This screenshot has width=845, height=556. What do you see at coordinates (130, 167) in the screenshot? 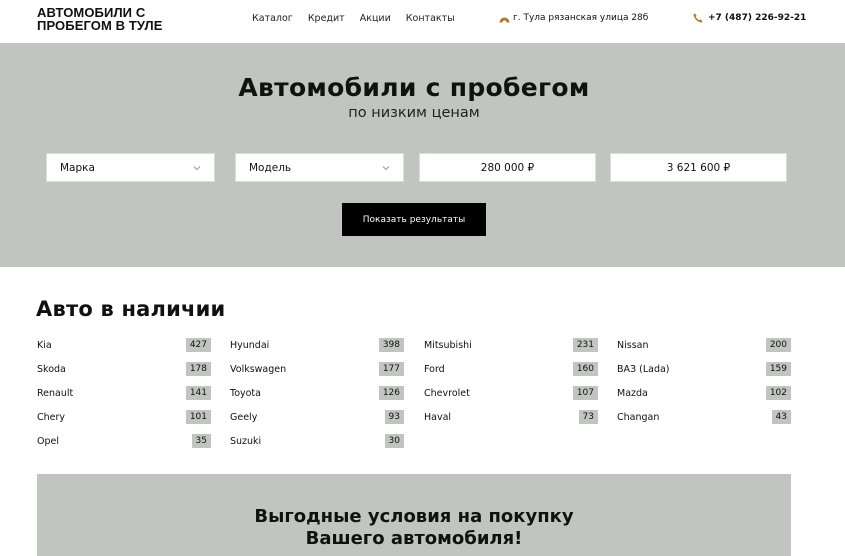
I see `brand-select: Марка` at bounding box center [130, 167].